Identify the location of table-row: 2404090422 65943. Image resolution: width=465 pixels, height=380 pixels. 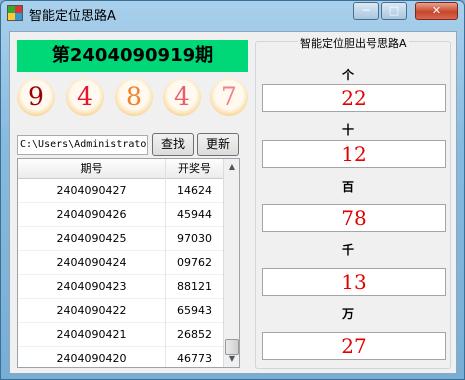
(120, 311).